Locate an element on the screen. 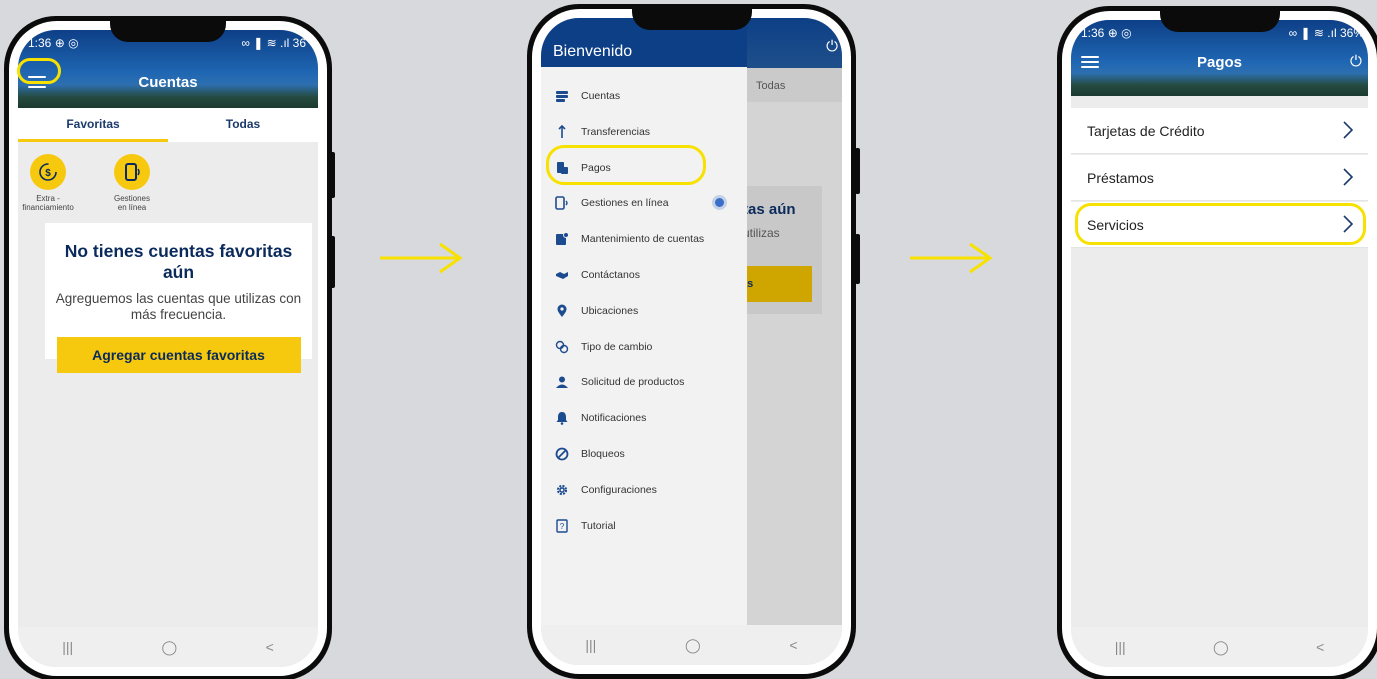 Image resolution: width=1377 pixels, height=679 pixels. menu-item-4: Mantenimiento de cuentas is located at coordinates (629, 239).